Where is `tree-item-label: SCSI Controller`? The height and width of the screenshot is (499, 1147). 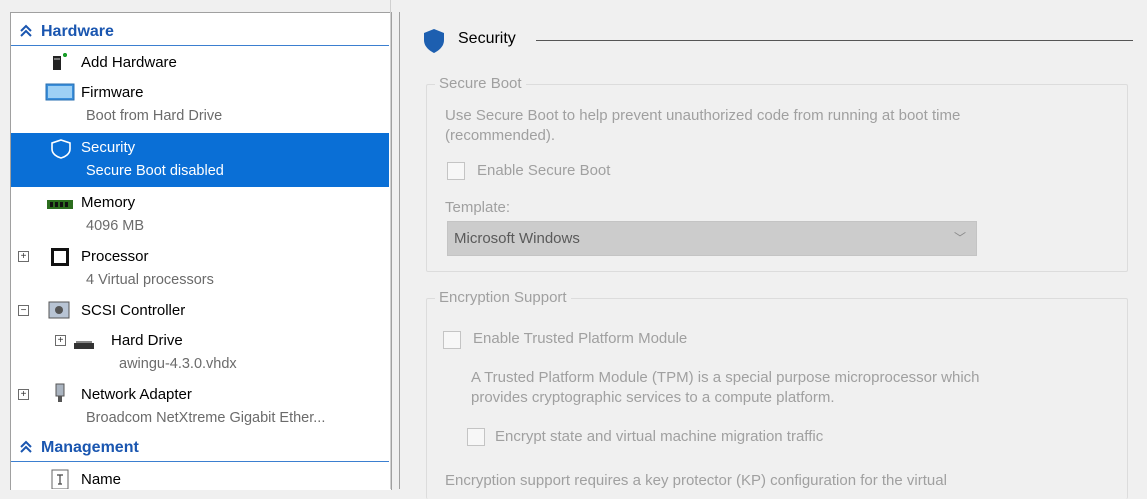
tree-item-label: SCSI Controller is located at coordinates (133, 310).